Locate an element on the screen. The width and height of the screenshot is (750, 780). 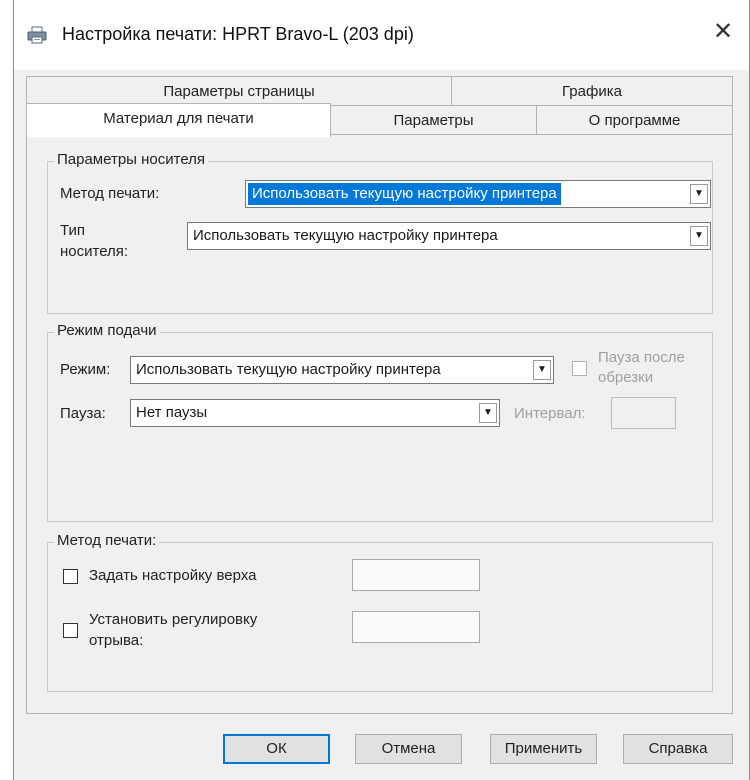
media-params-legend: Параметры носителя is located at coordinates (131, 159).